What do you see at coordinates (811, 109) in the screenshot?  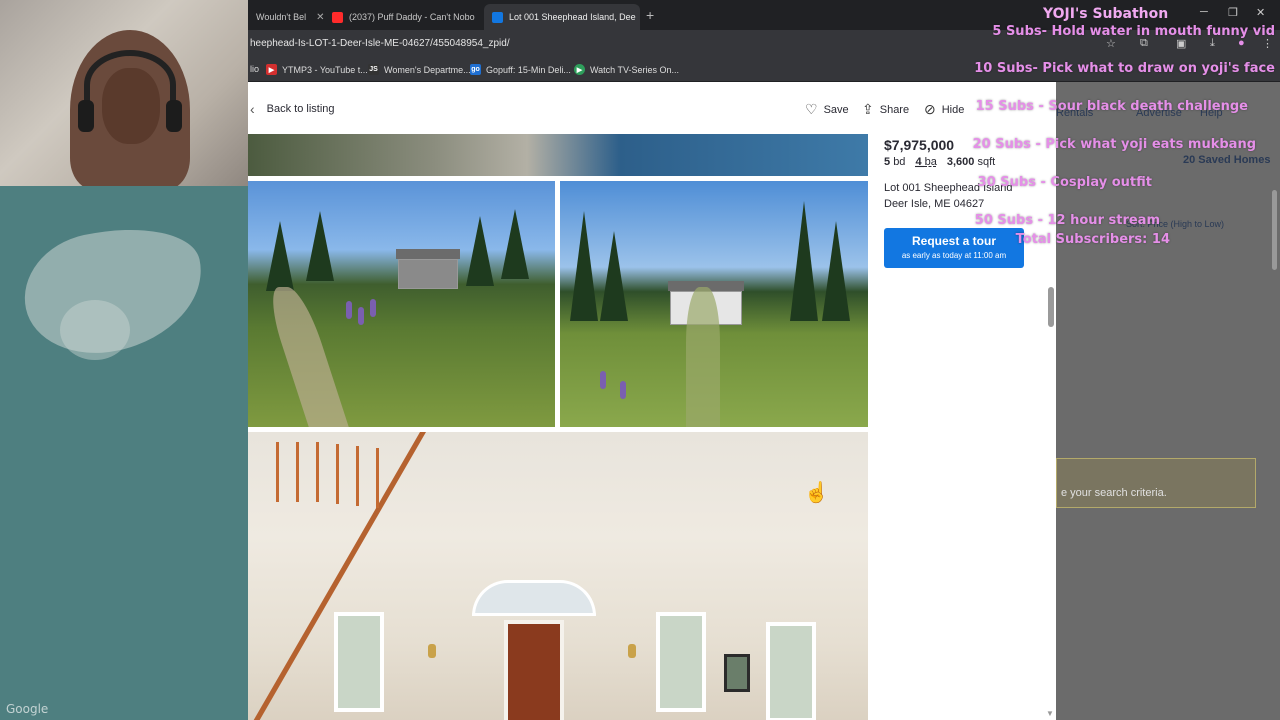 I see `heart-icon: ♡` at bounding box center [811, 109].